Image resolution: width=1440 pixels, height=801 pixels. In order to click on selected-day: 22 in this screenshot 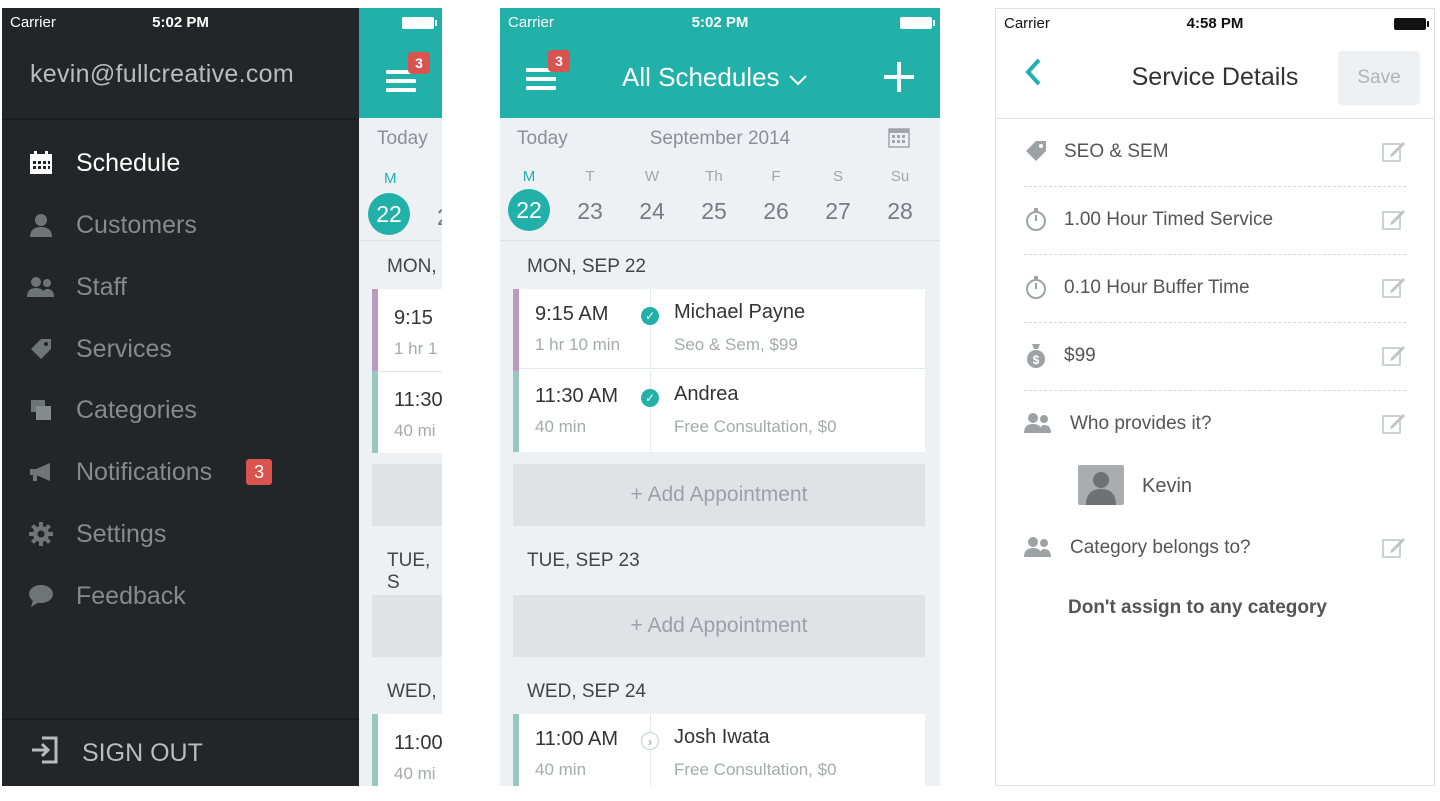, I will do `click(389, 214)`.